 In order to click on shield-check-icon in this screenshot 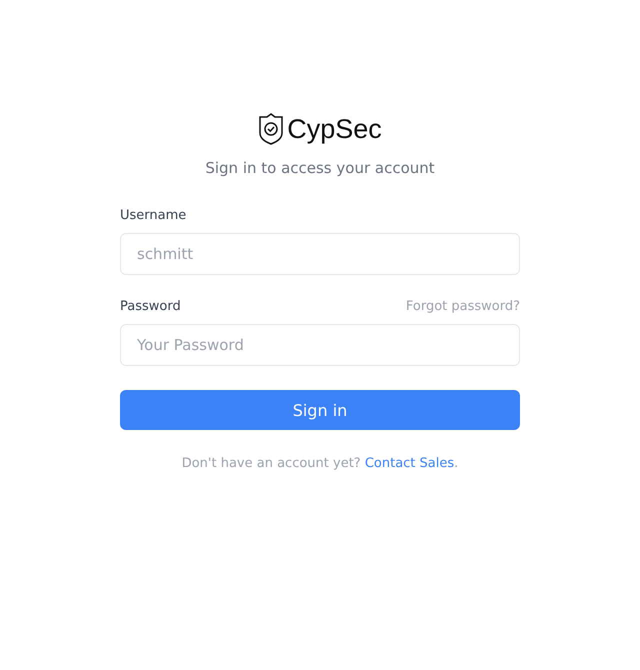, I will do `click(271, 129)`.